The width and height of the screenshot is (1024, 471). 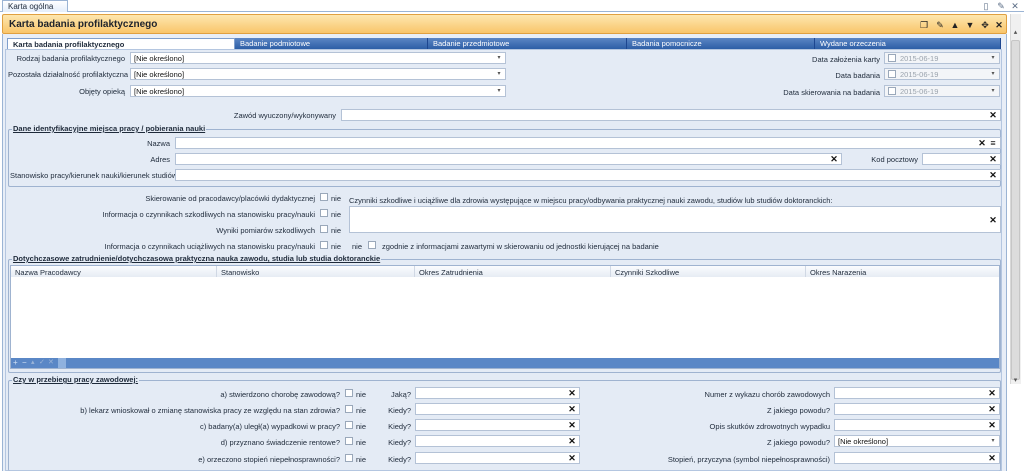 I want to click on skierowanie-checkbox, so click(x=324, y=197).